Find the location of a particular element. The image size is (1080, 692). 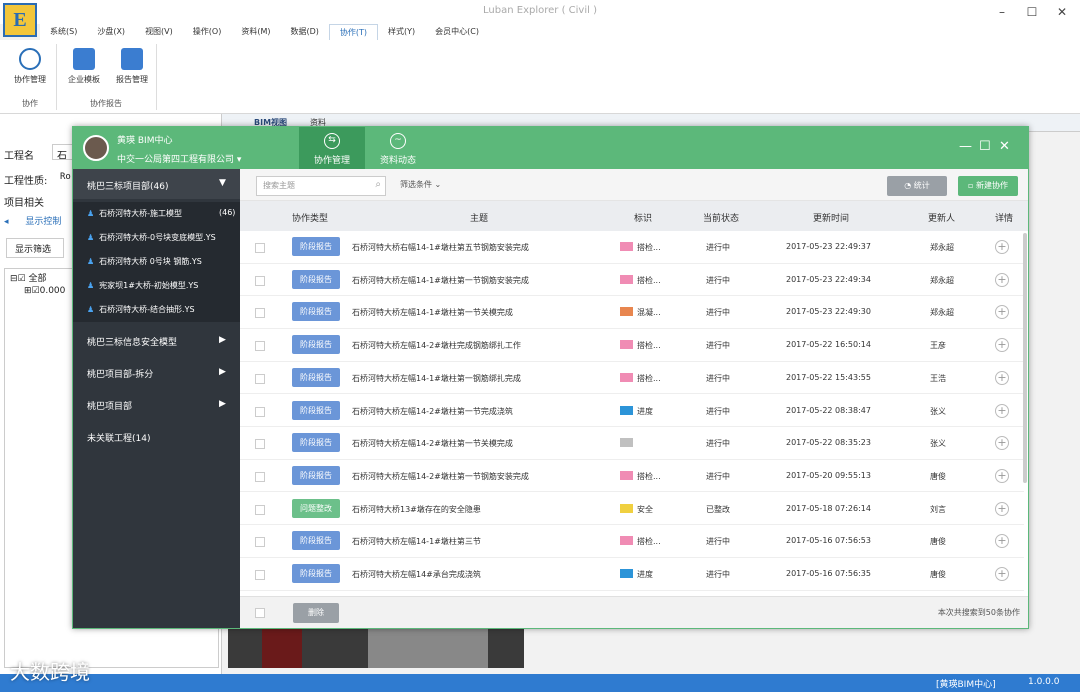

collab-manage-button: 协作管理 is located at coordinates (30, 66).